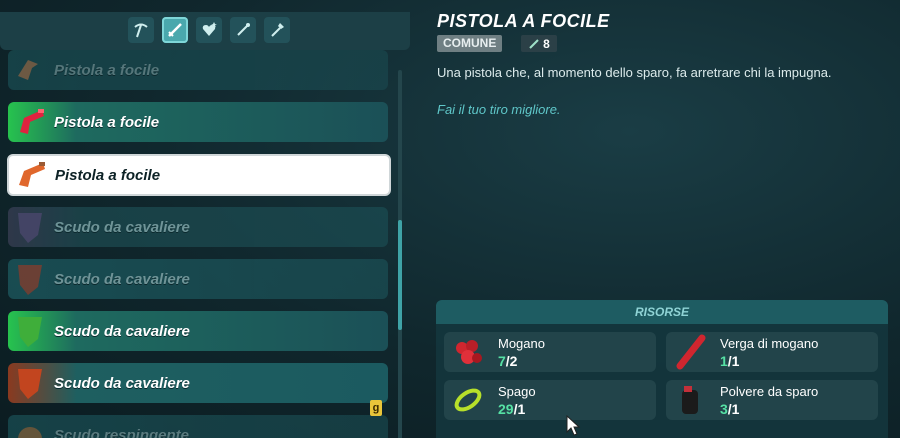  Describe the element at coordinates (550, 400) in the screenshot. I see `resource-card: Spago 29/1` at that location.